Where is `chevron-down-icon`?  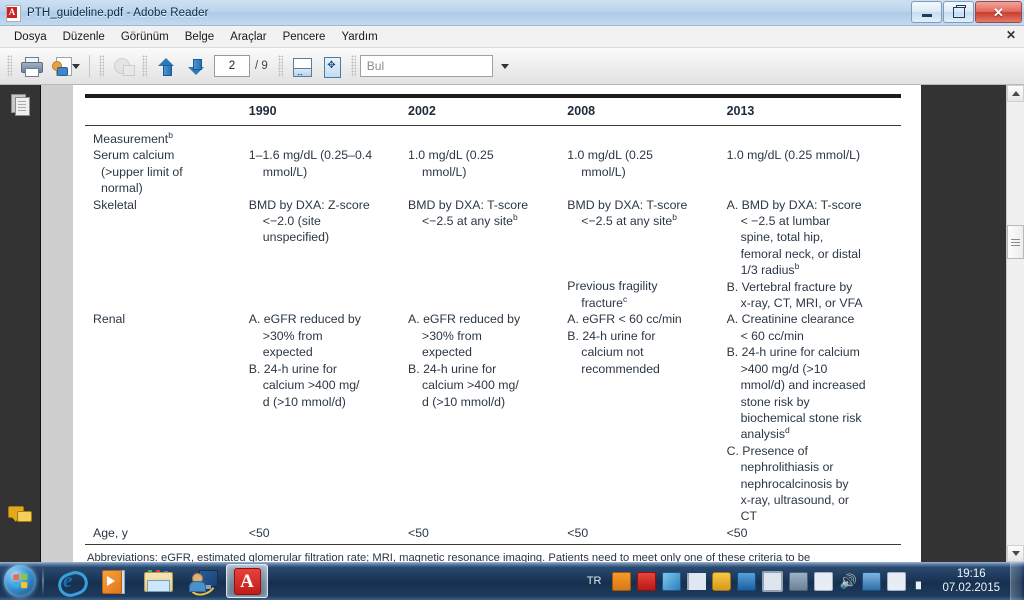 chevron-down-icon is located at coordinates (75, 66).